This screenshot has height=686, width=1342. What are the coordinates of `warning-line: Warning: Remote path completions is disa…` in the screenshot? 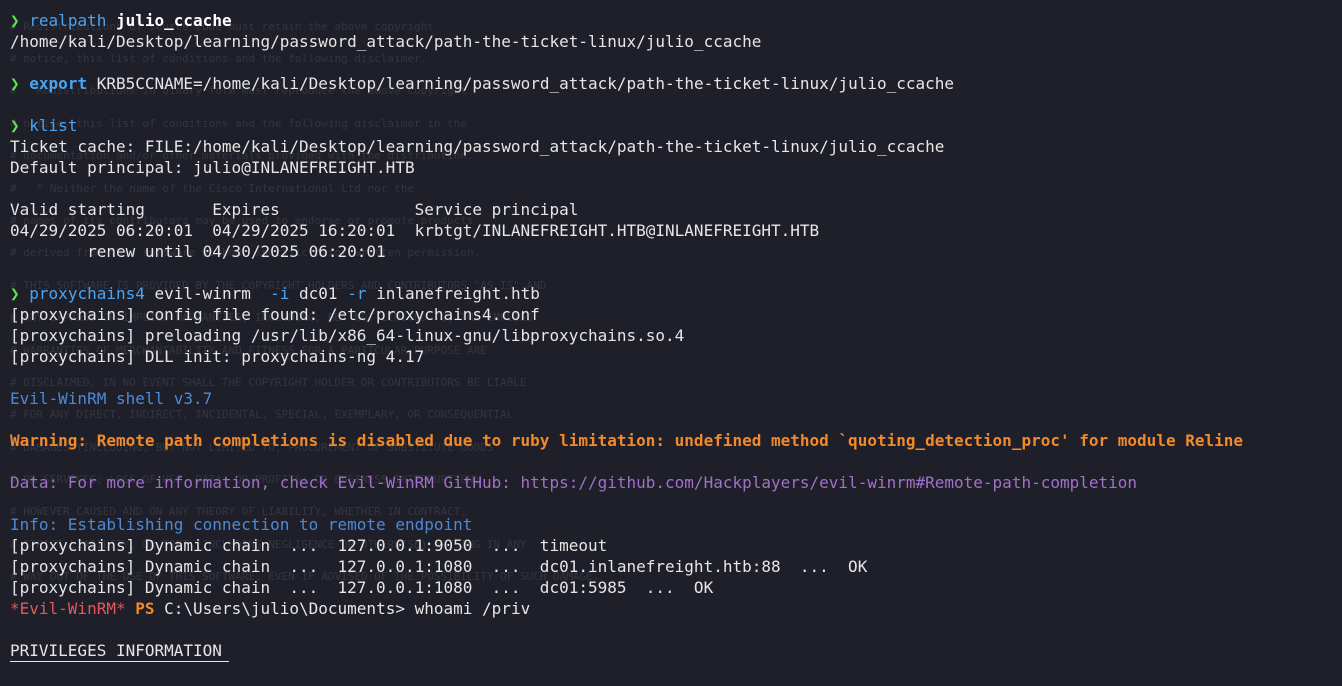 It's located at (626, 440).